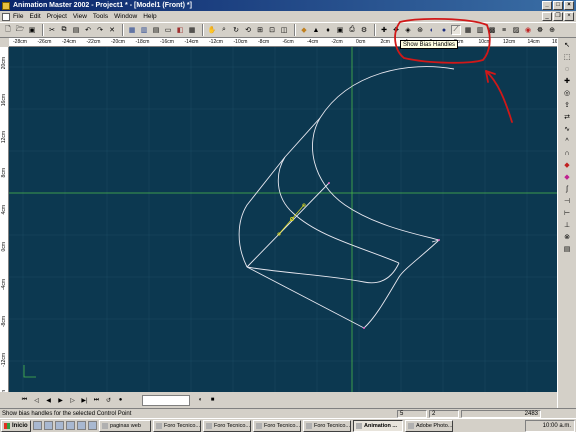  Describe the element at coordinates (304, 30) in the screenshot. I see `bone-mode-icon: ◆` at that location.